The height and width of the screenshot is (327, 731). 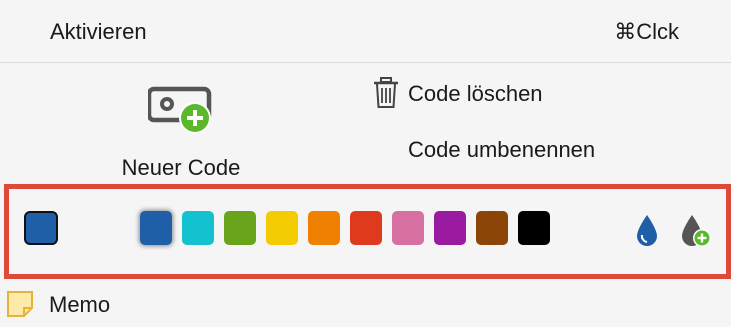 I want to click on memo-label: Memo, so click(x=80, y=304).